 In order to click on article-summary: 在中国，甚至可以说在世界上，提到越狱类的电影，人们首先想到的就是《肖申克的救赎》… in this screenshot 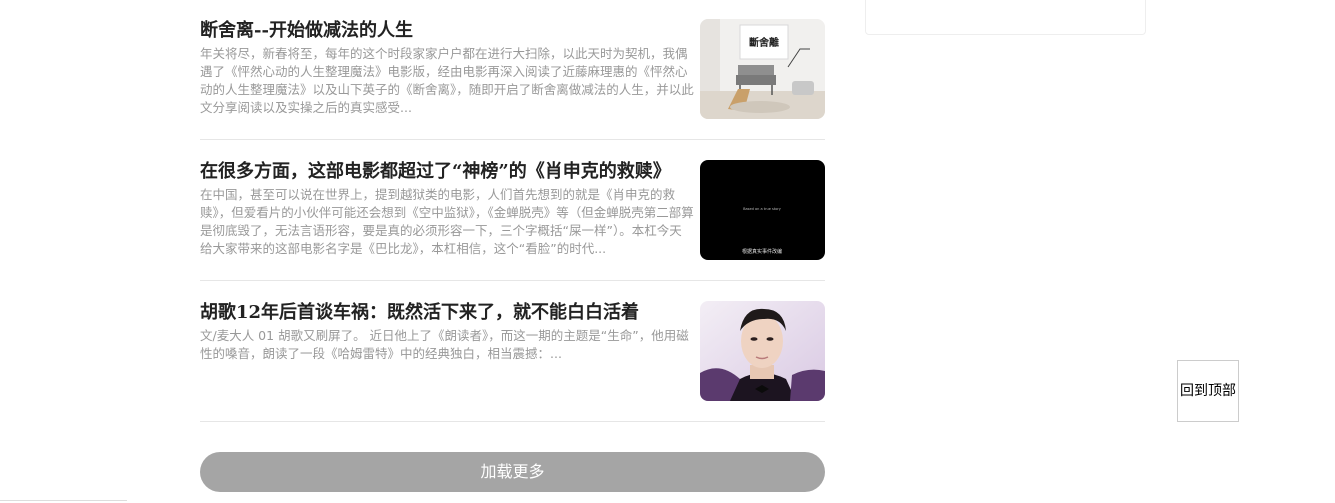, I will do `click(447, 221)`.